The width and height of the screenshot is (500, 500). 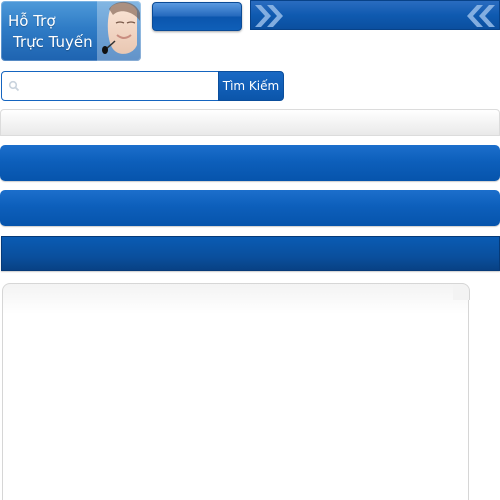 I want to click on search-button: Tìm Kiếm, so click(x=251, y=86).